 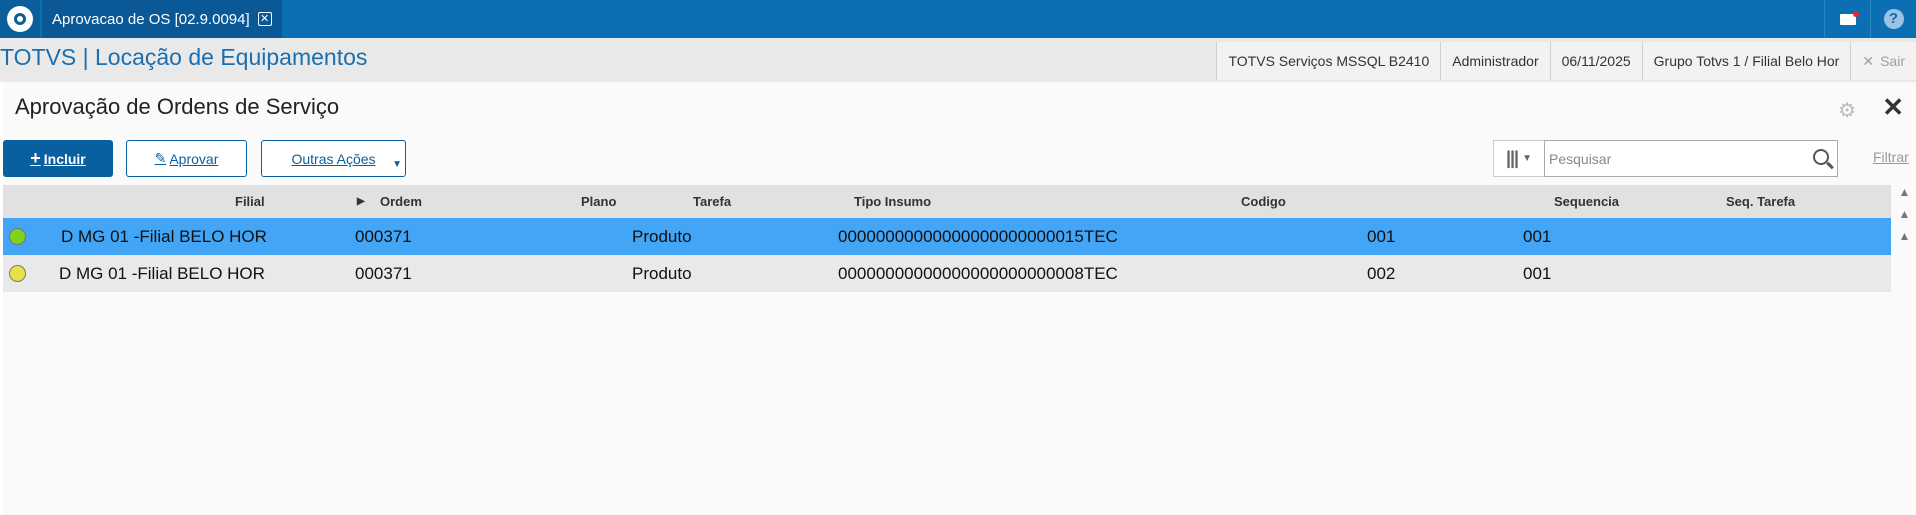 I want to click on outras-acoes-button: Outras Ações ▼, so click(x=333, y=158).